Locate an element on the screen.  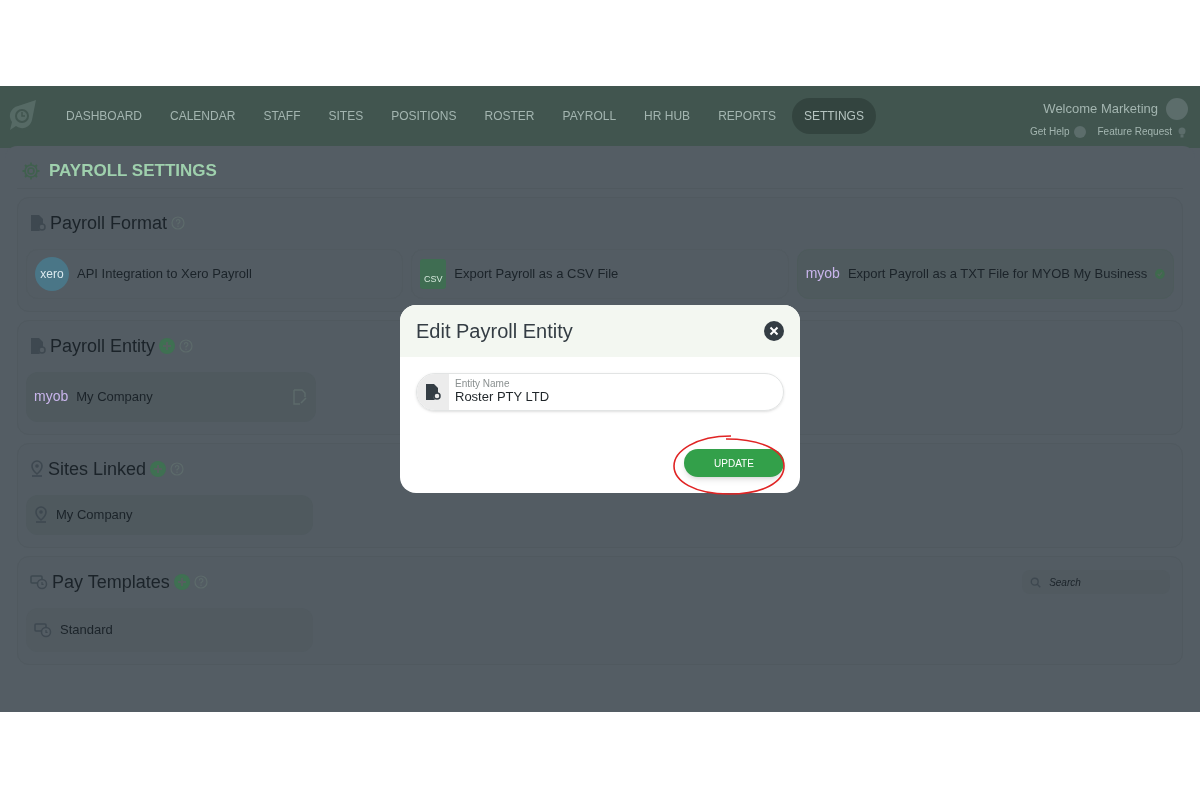
get-help-link: Get Help is located at coordinates (1050, 131).